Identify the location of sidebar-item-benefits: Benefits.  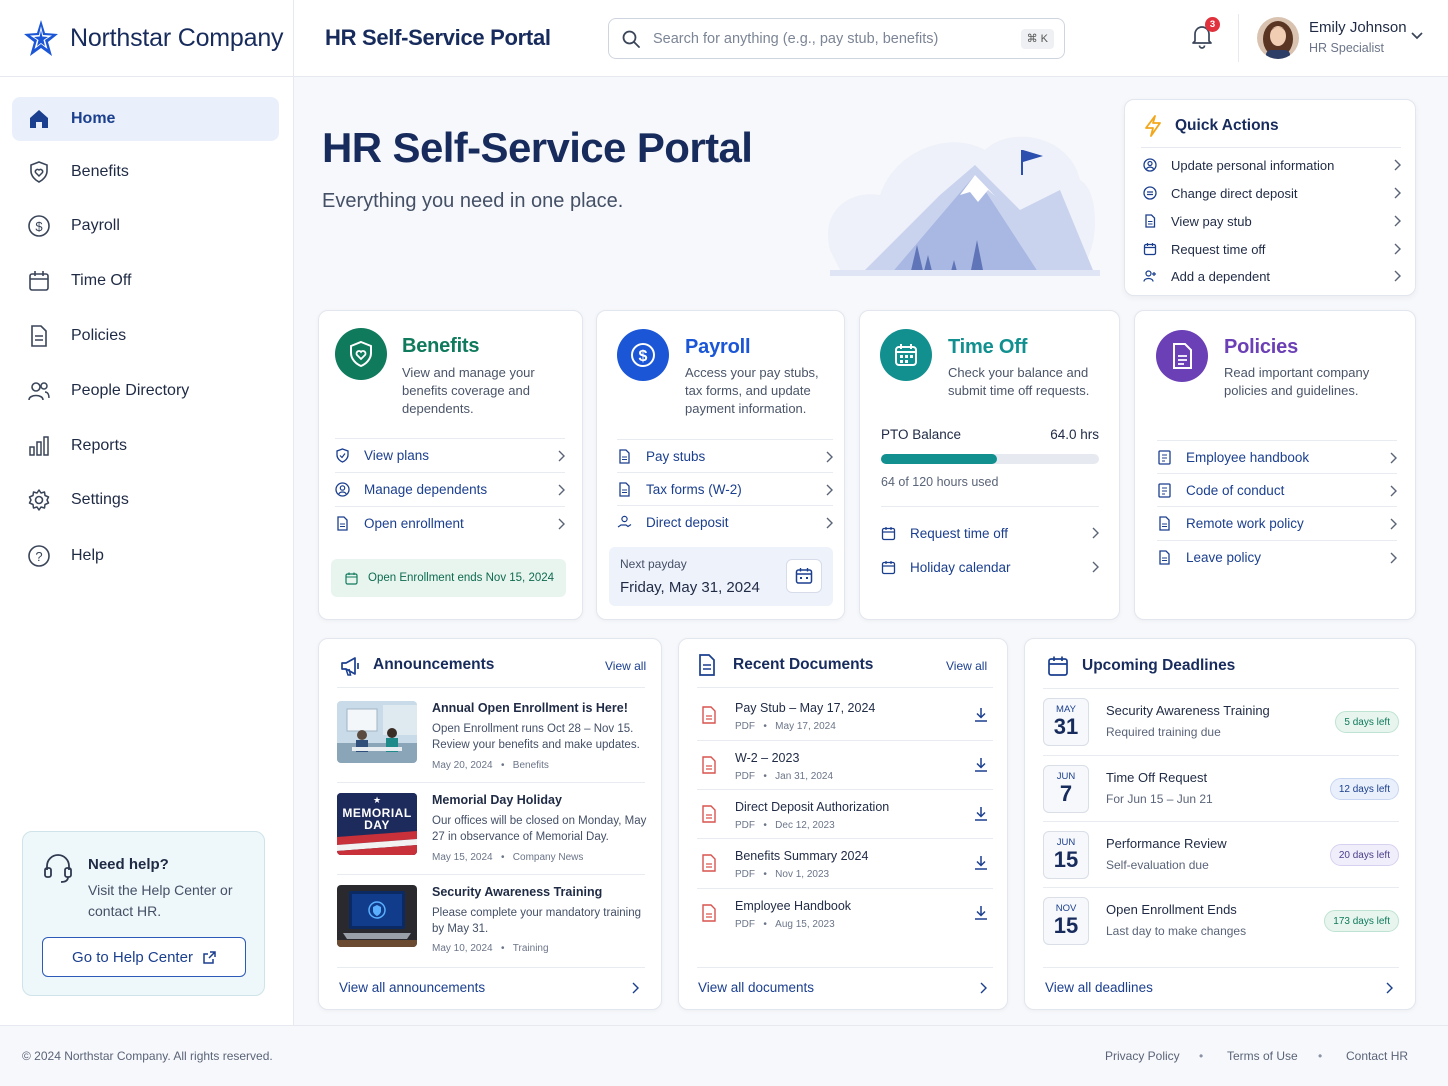
(145, 172).